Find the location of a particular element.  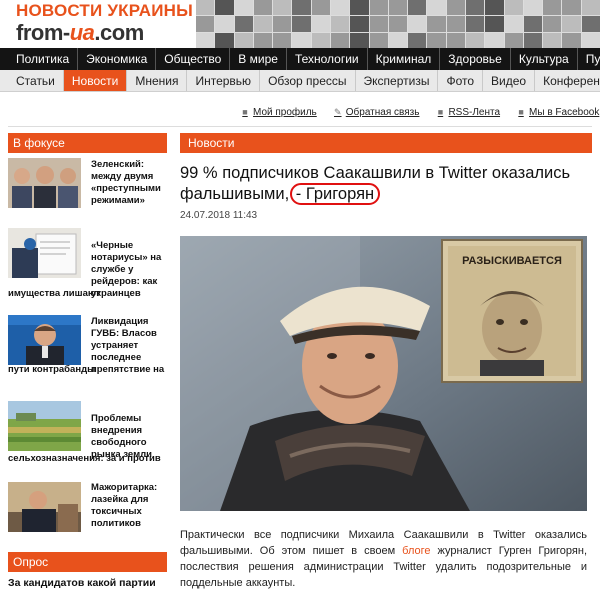

subnav-item-mneniya: Мнения is located at coordinates (157, 80).